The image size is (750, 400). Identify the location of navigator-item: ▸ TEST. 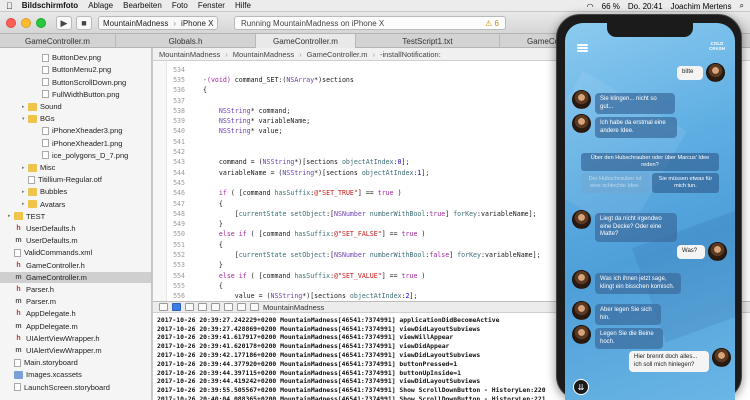
(75, 217).